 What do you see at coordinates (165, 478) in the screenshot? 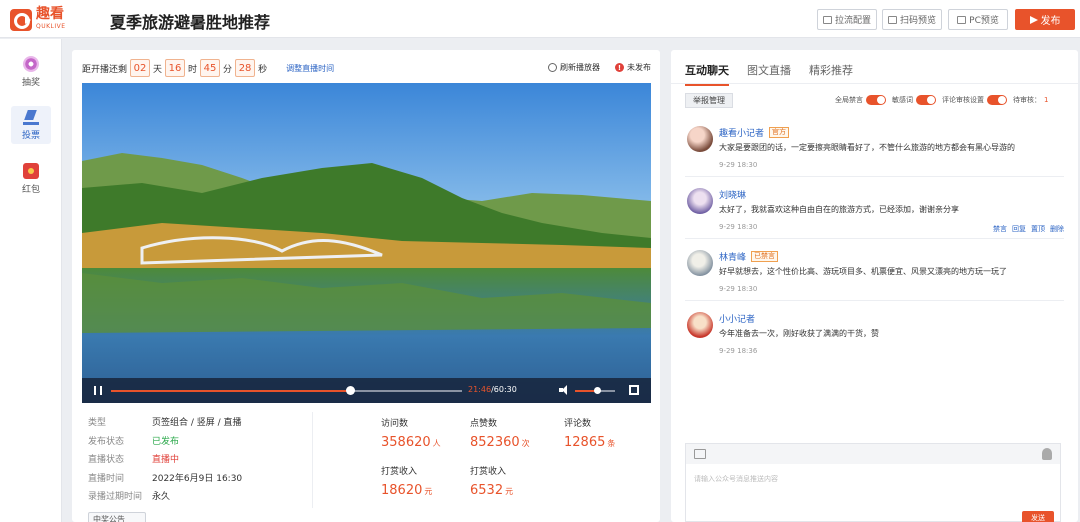
I see `detail-row: 直播时间 2022年6月9日 16:30` at bounding box center [165, 478].